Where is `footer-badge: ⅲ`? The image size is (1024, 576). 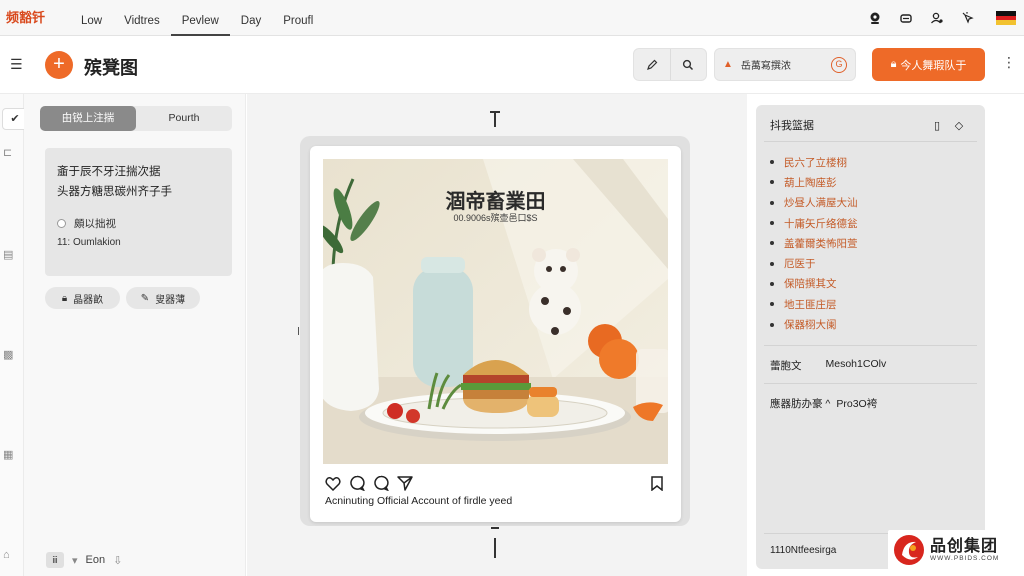 footer-badge: ⅲ is located at coordinates (55, 560).